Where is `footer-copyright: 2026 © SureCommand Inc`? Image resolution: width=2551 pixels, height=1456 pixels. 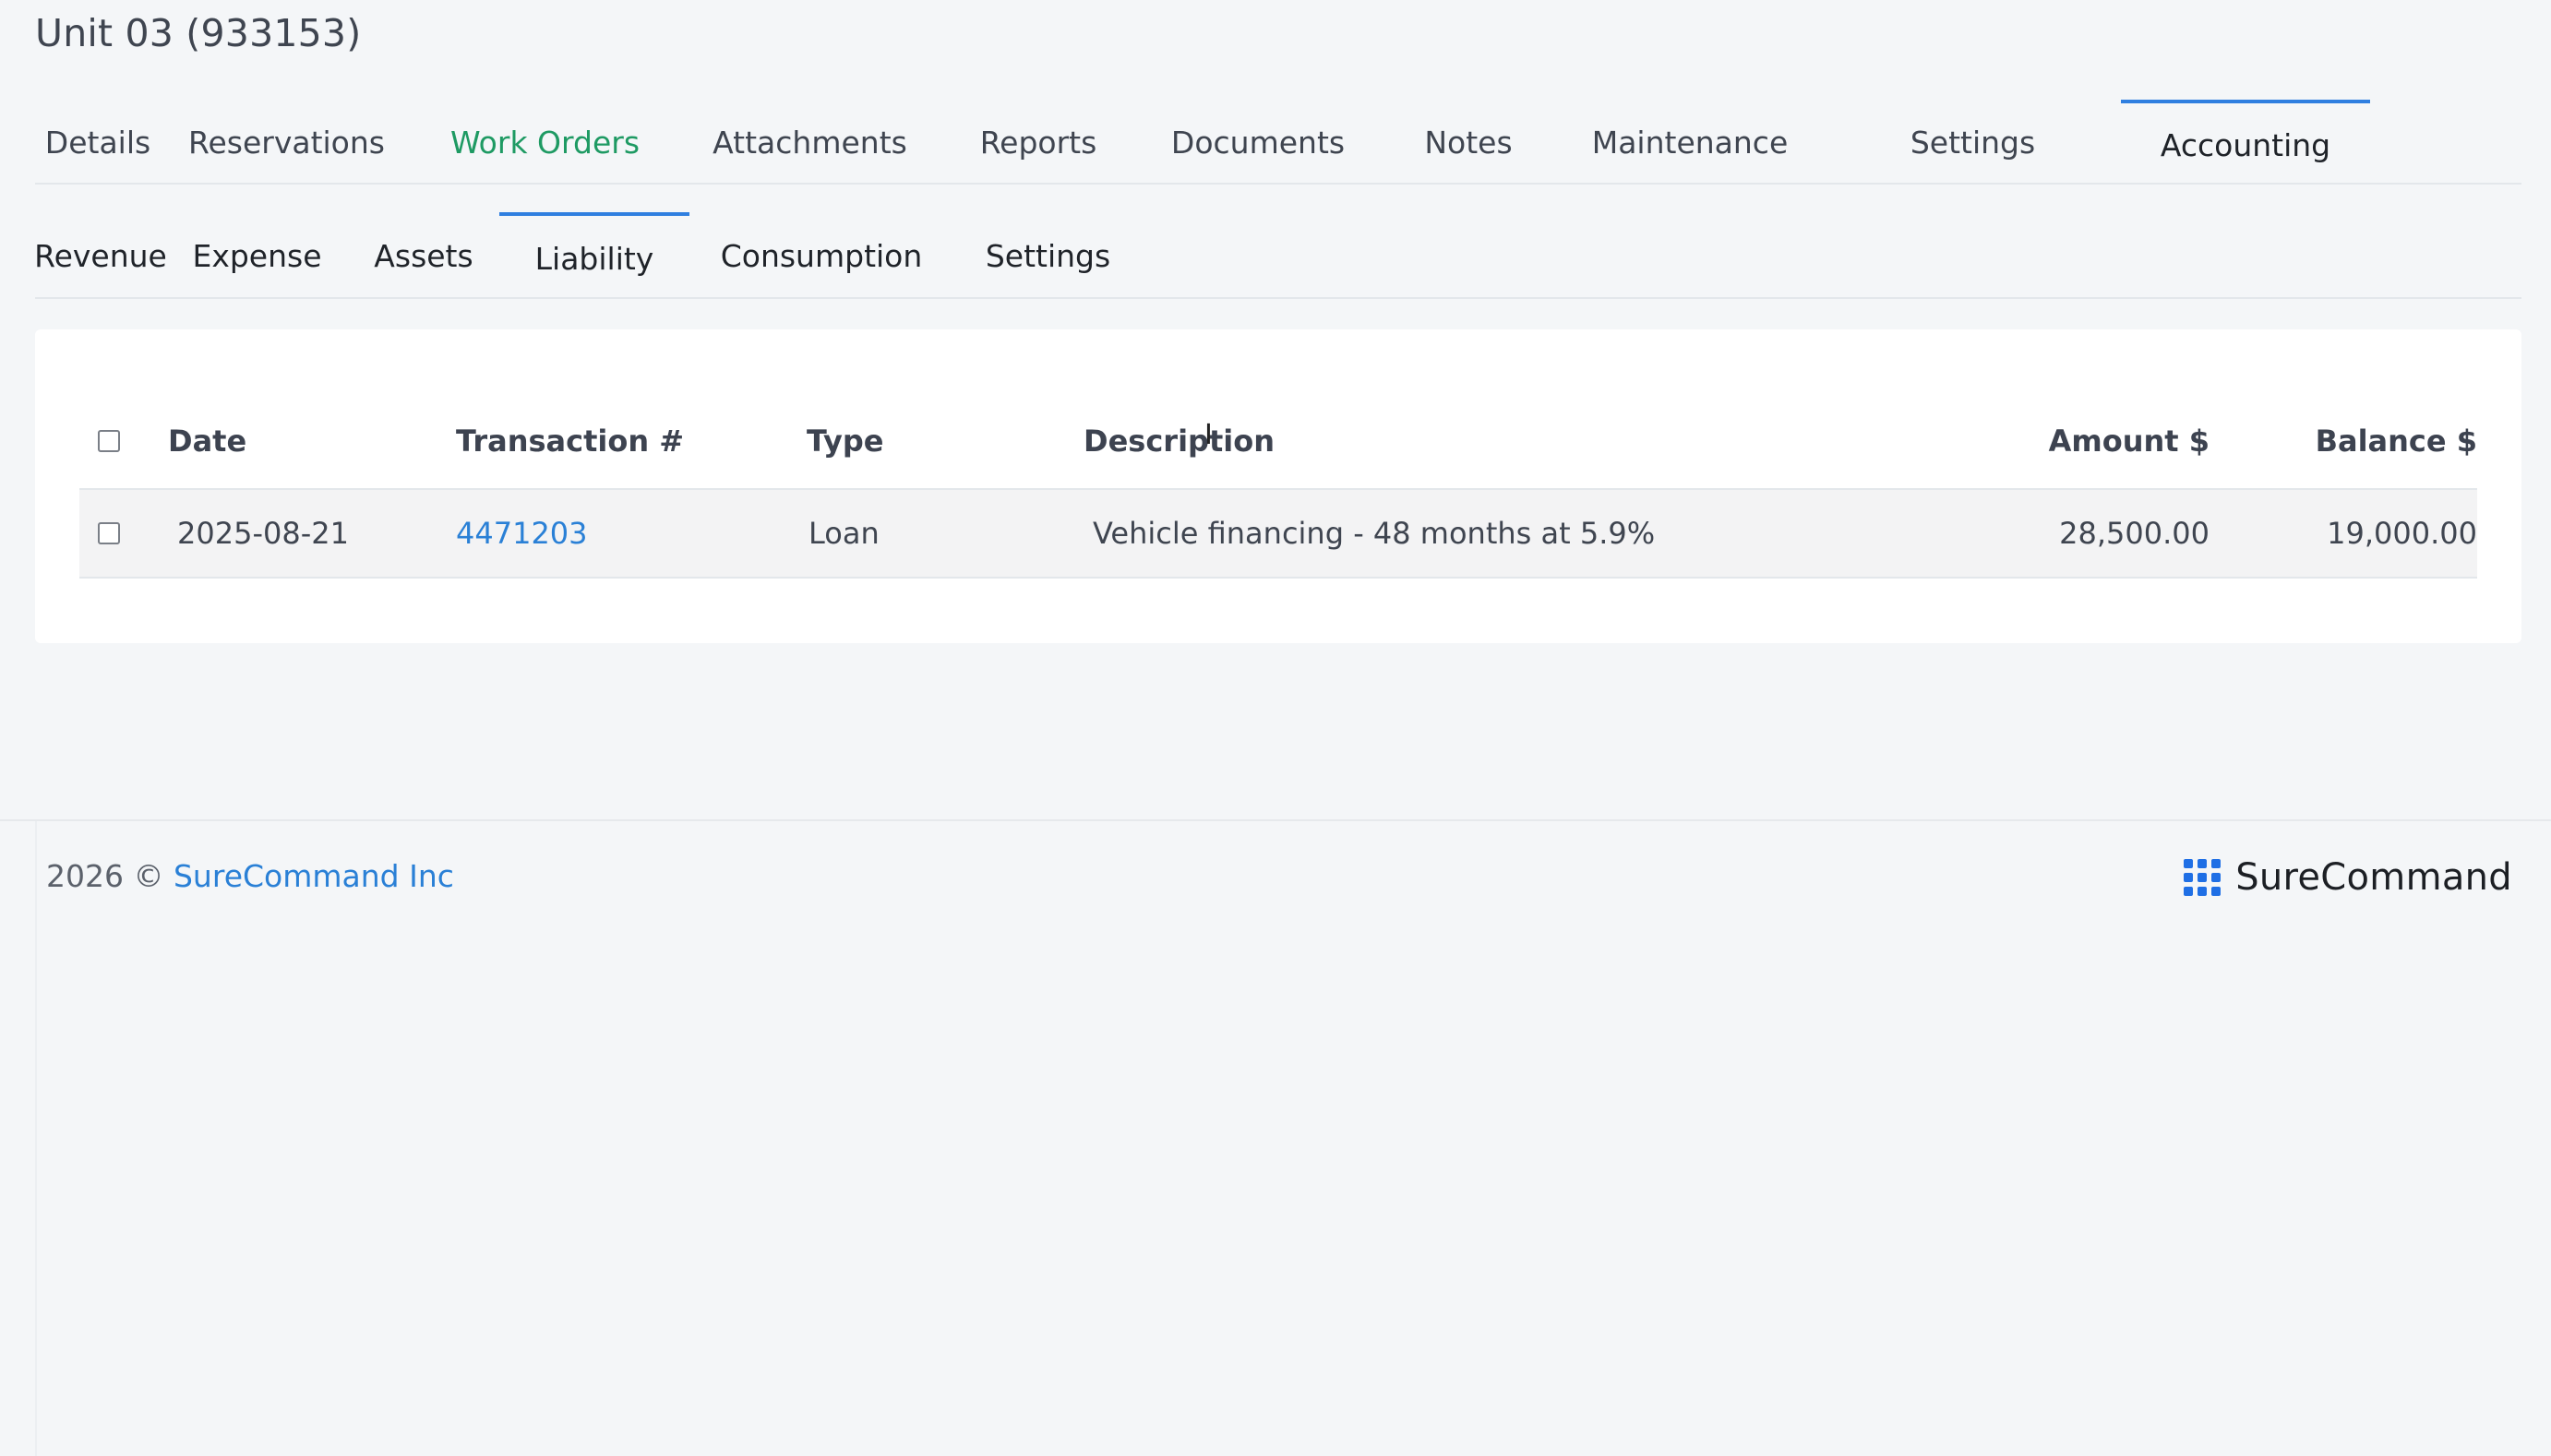 footer-copyright: 2026 © SureCommand Inc is located at coordinates (250, 876).